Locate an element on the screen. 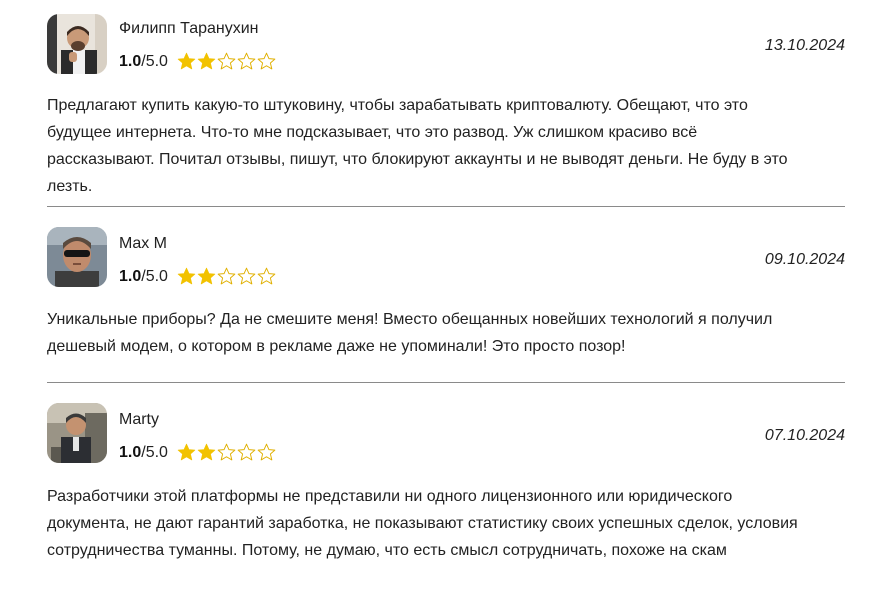 The image size is (879, 597). review-header: Max M 1.0/5.0 09.10.2024 is located at coordinates (446, 257).